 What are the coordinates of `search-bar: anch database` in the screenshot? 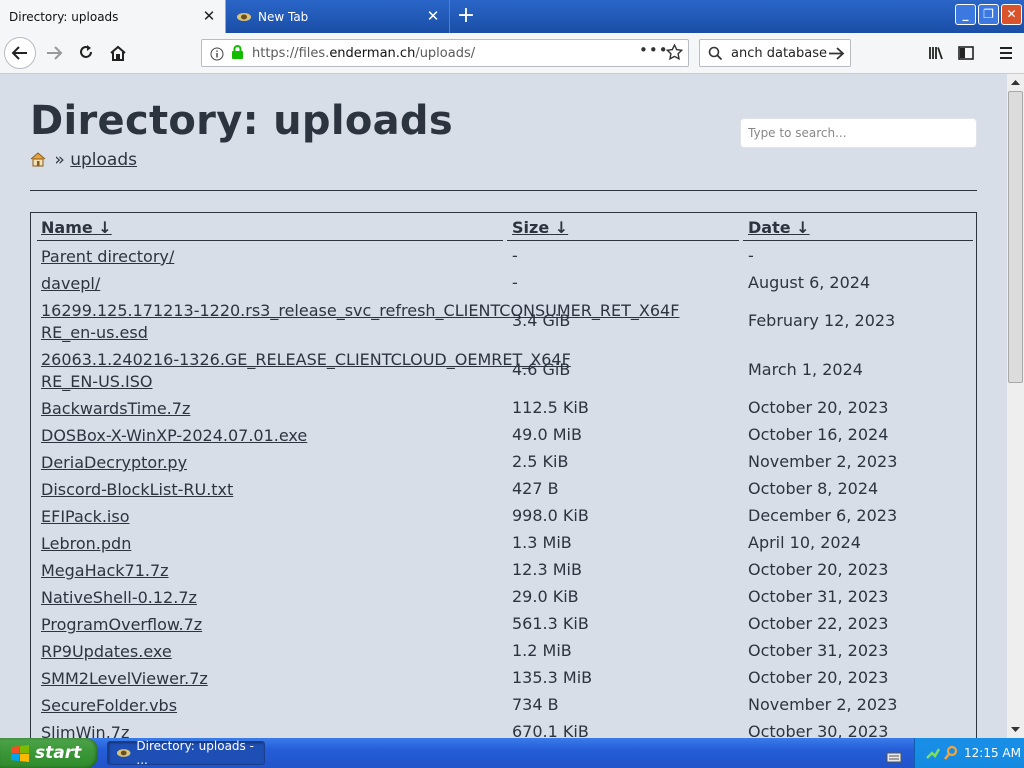 It's located at (775, 53).